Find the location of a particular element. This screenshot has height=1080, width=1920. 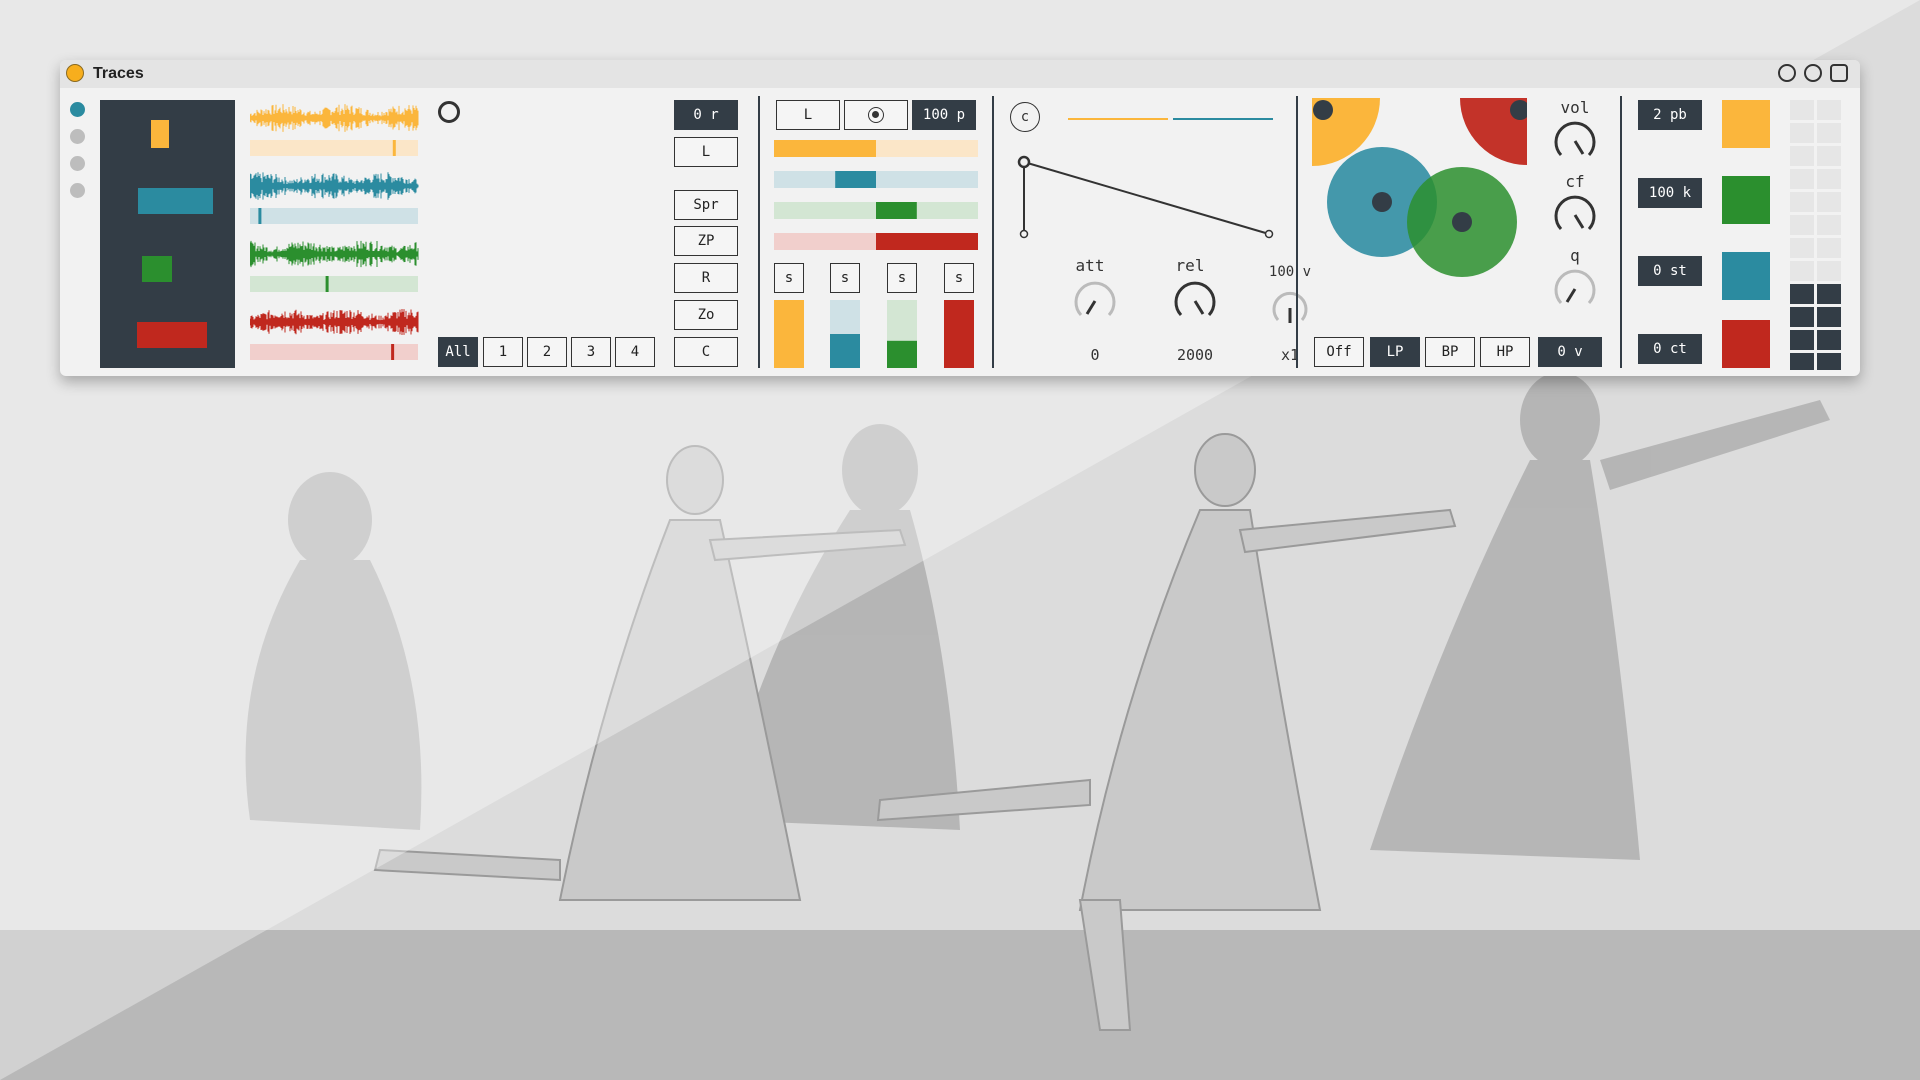

k-button: 100 k is located at coordinates (1670, 193).